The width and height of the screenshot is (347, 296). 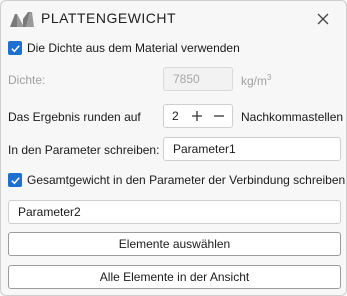 What do you see at coordinates (109, 18) in the screenshot?
I see `dialog-title: PLATTENGEWICHT` at bounding box center [109, 18].